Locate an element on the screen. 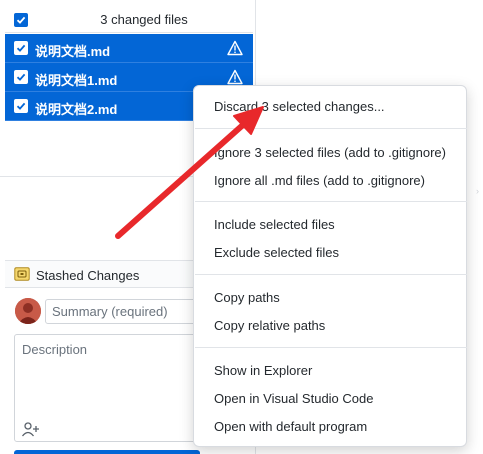  menu-item-copy-paths: Copy paths is located at coordinates (247, 297).